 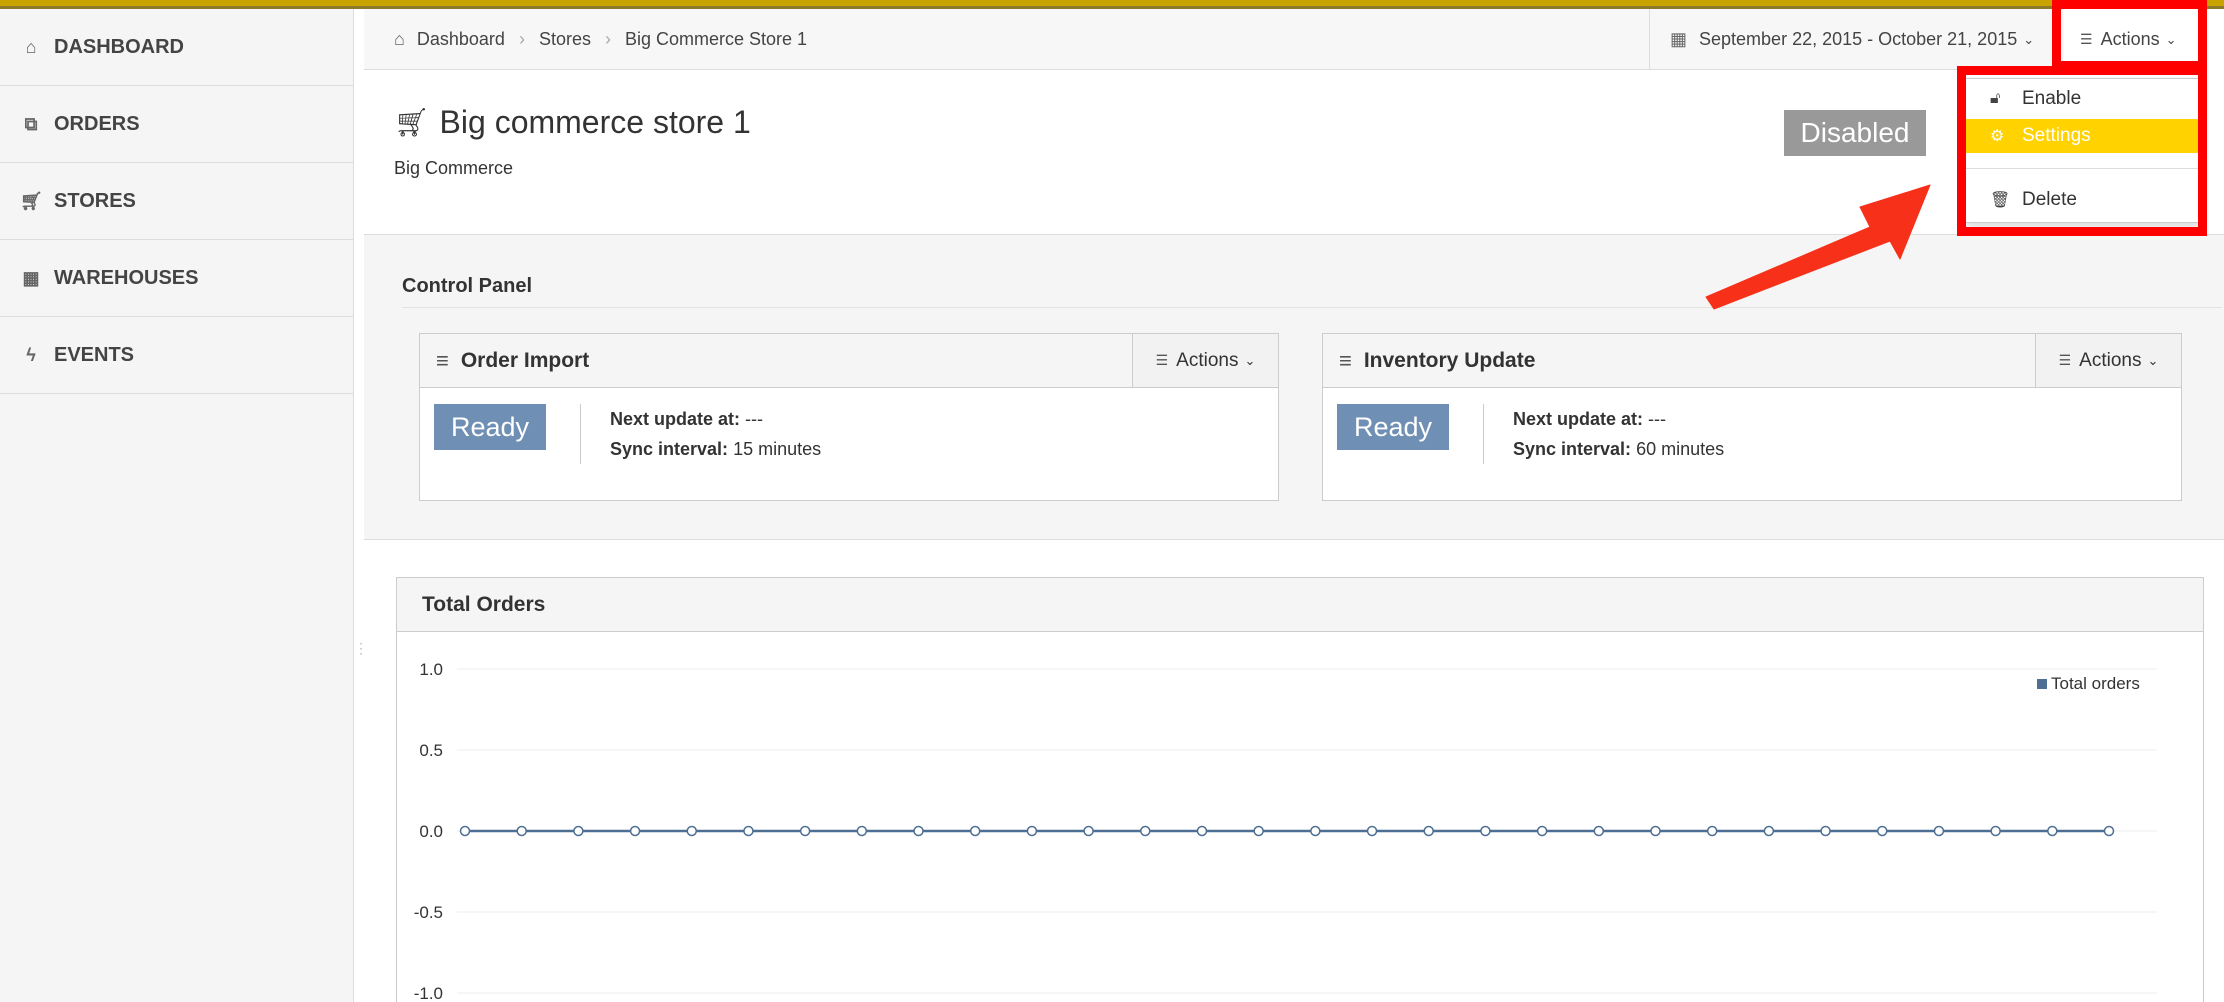 What do you see at coordinates (607, 39) in the screenshot?
I see `chevron-right-icon: ›` at bounding box center [607, 39].